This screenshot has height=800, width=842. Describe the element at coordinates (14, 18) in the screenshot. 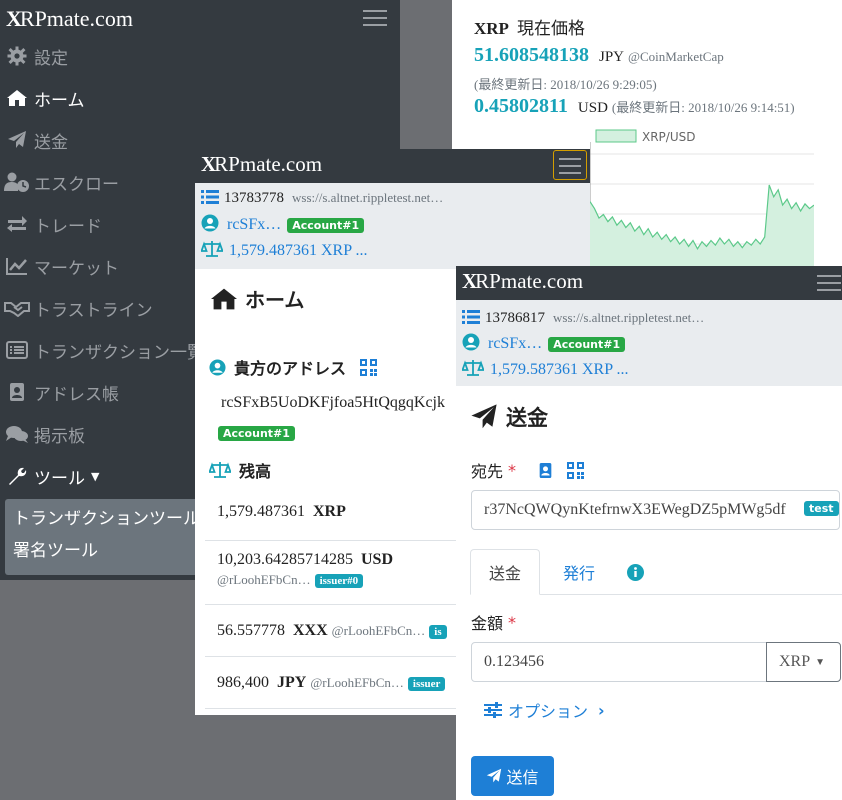

I see `brand-logo-x: X` at that location.